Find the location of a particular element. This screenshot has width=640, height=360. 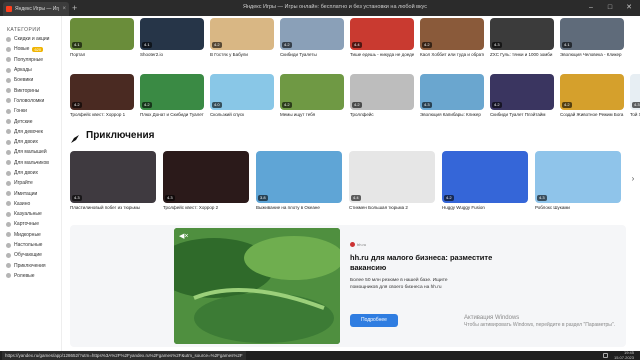

game-title: Тролфейс квест: Хоррор 2 is located at coordinates (206, 208).